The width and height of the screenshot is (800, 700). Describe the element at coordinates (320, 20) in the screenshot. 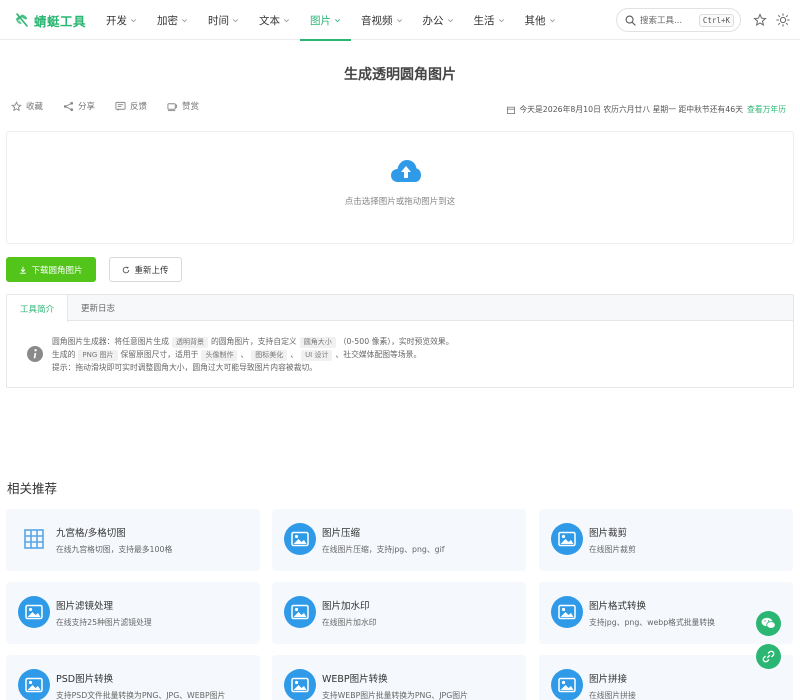

I see `nav-item-label: 图片` at that location.